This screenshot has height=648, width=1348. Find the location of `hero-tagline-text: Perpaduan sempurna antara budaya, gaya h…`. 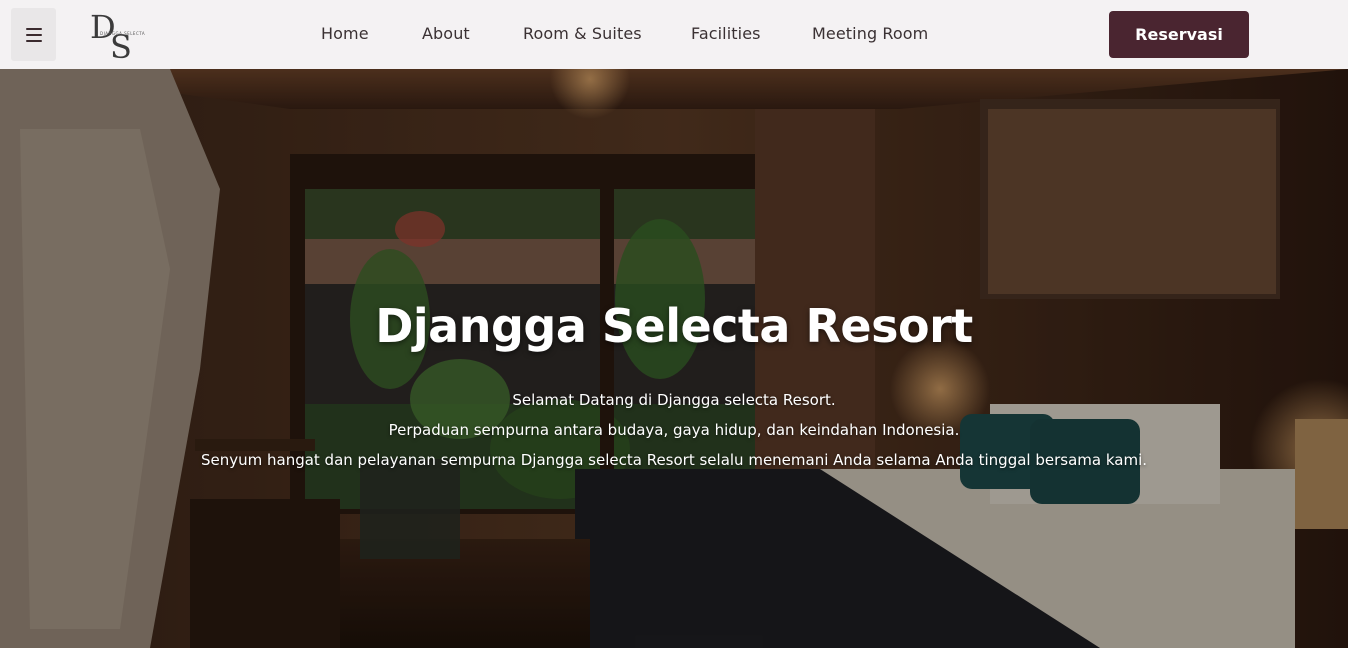

hero-tagline-text: Perpaduan sempurna antara budaya, gaya h… is located at coordinates (674, 430).